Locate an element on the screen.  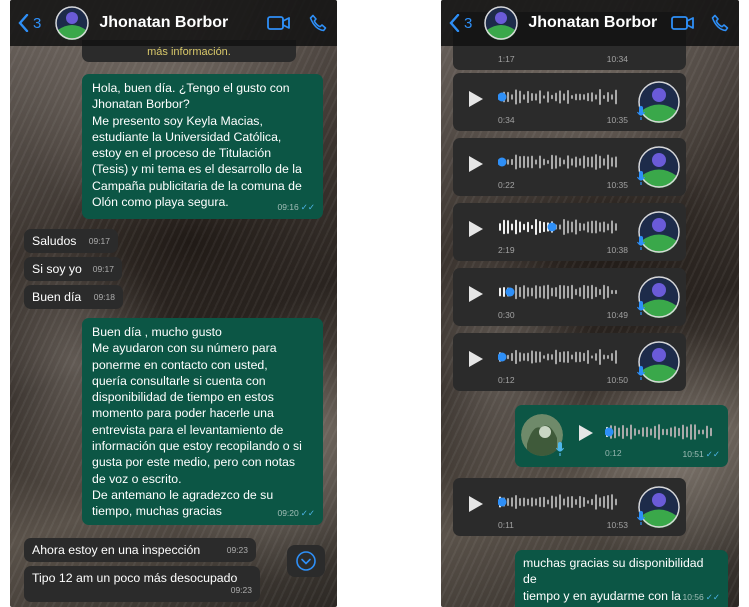
message-text: Si soy yo is located at coordinates (57, 269).